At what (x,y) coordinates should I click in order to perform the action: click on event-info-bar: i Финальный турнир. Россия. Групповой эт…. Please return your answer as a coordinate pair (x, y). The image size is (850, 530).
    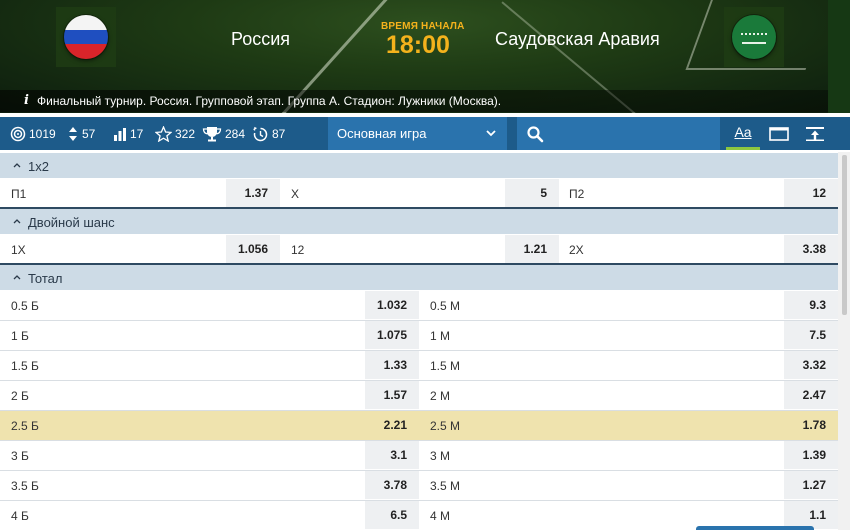
    Looking at the image, I should click on (414, 101).